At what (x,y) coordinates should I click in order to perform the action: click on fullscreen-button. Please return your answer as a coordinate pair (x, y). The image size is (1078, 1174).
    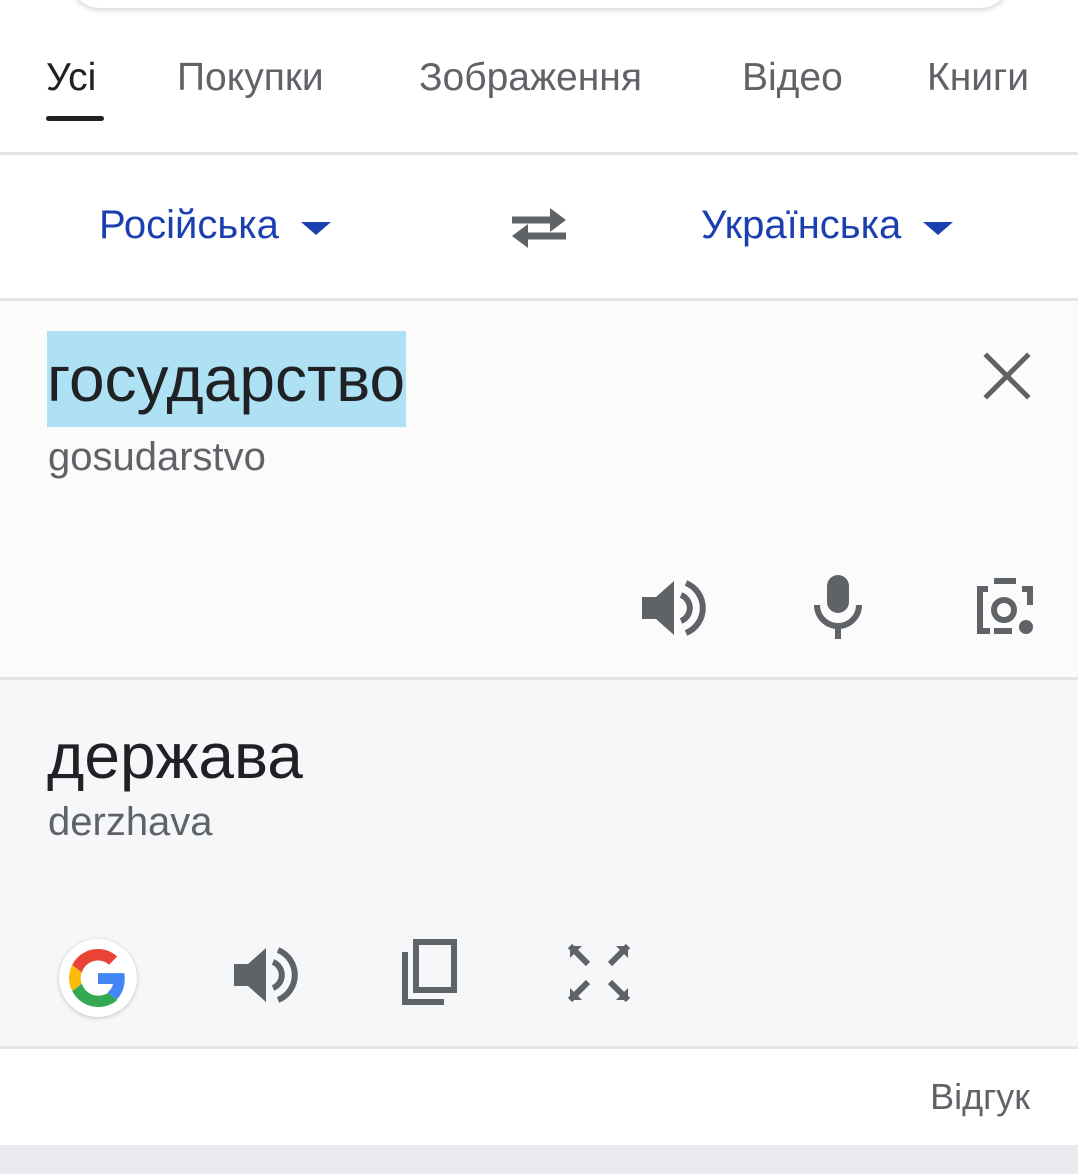
    Looking at the image, I should click on (599, 973).